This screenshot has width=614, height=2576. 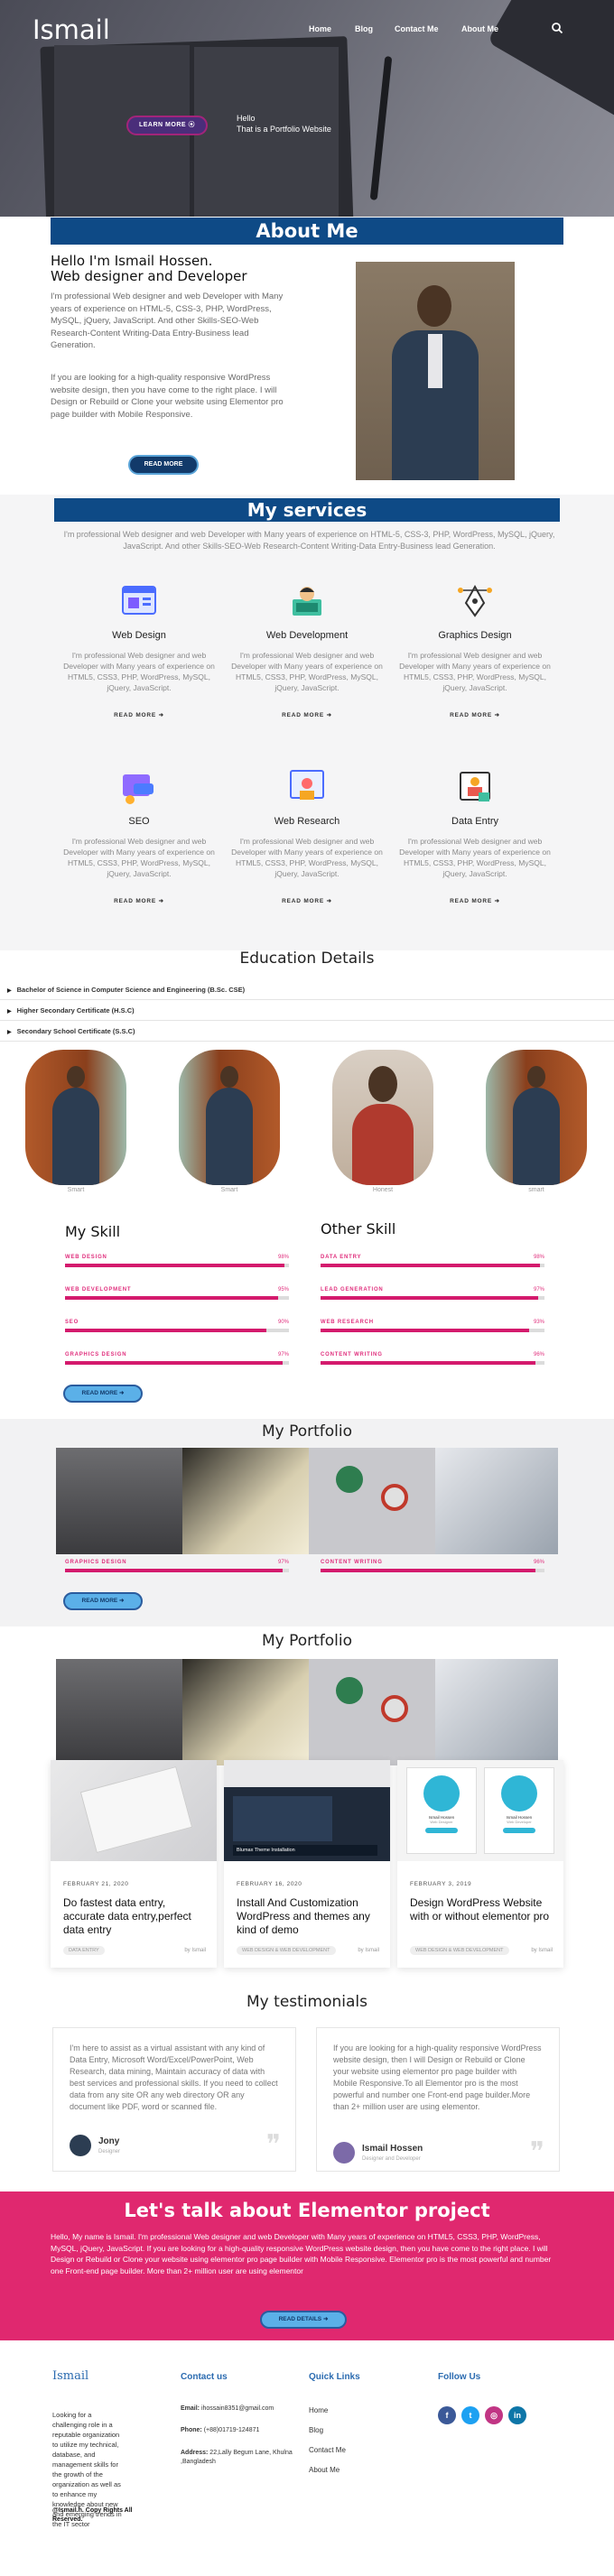 I want to click on skill-percent: 98%, so click(x=538, y=1257).